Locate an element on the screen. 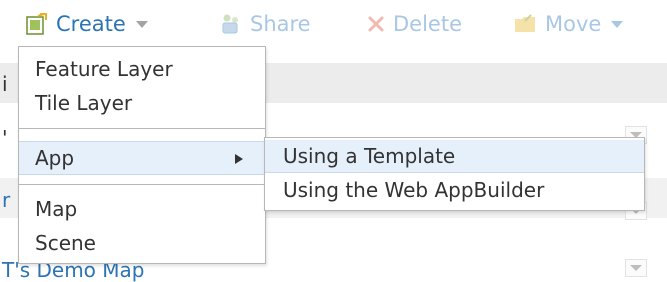  share-label: Share is located at coordinates (280, 24).